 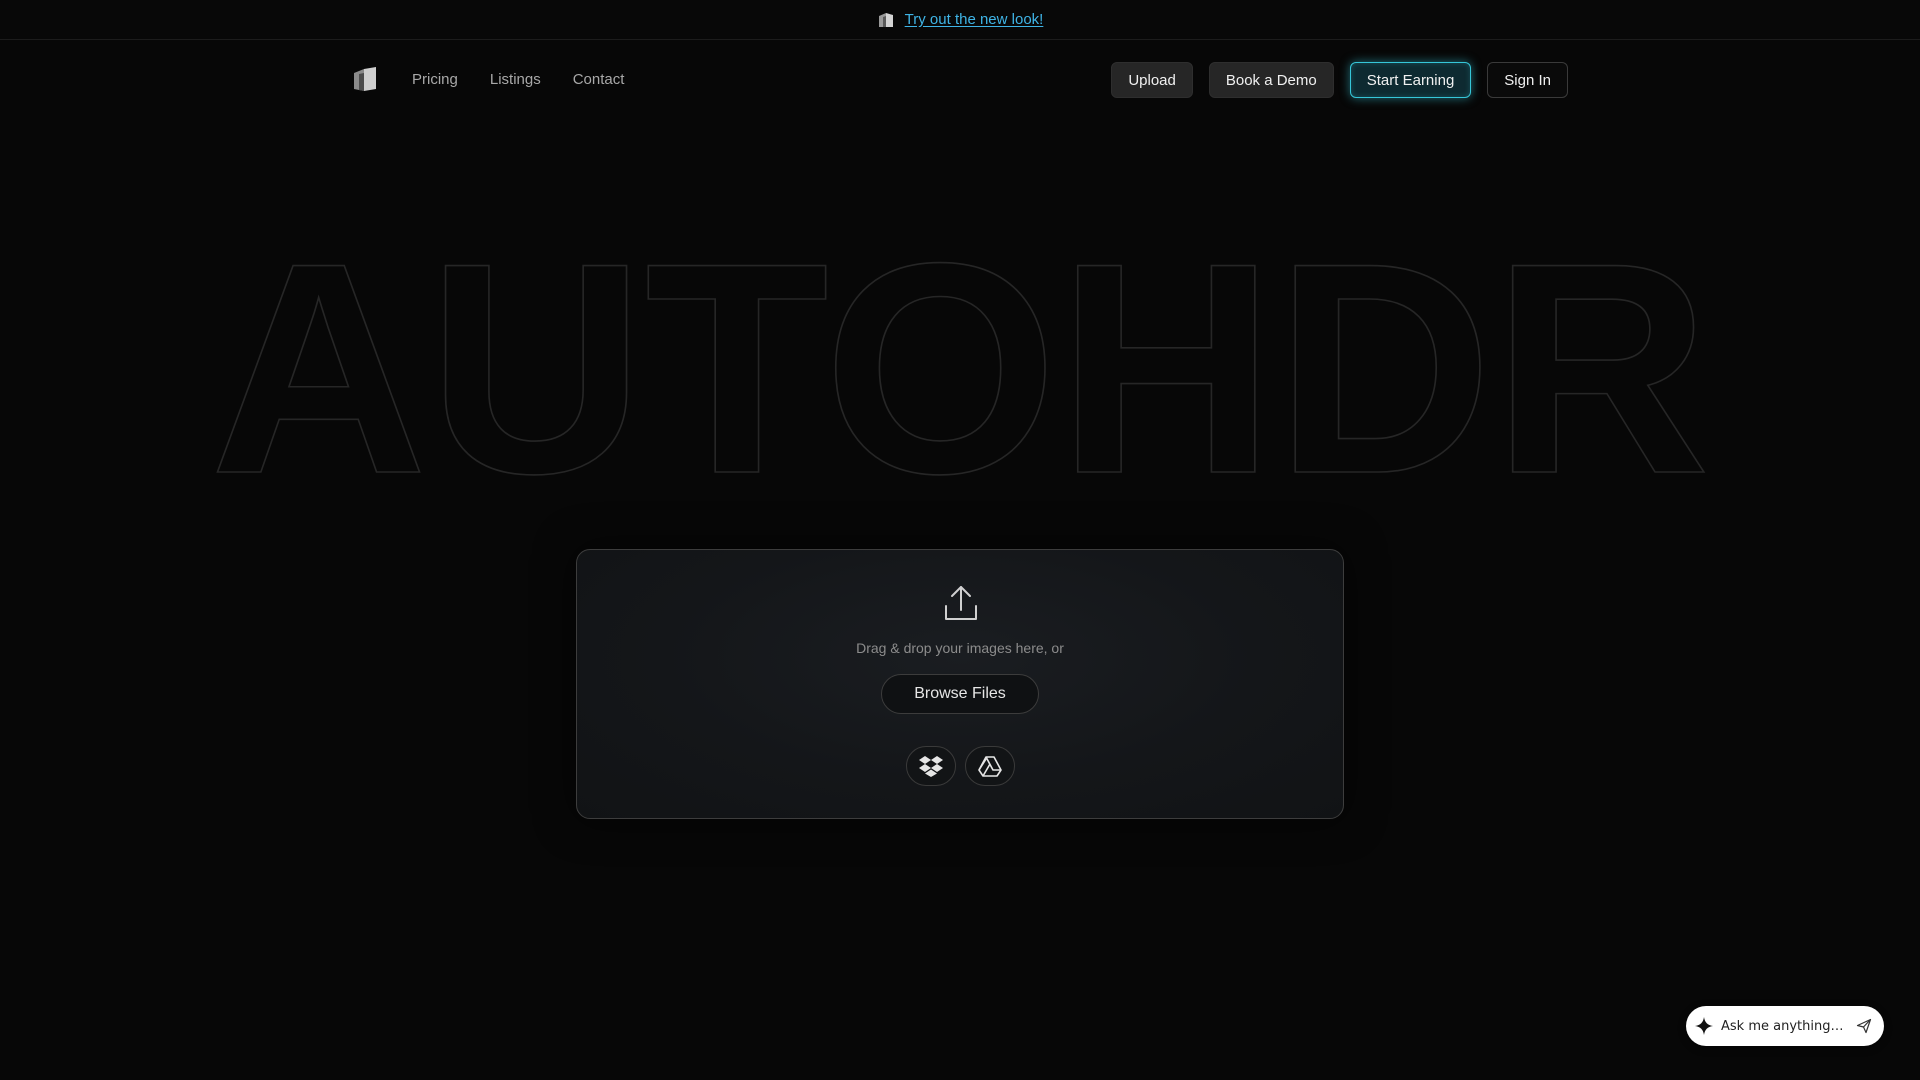 I want to click on upload-icon, so click(x=961, y=603).